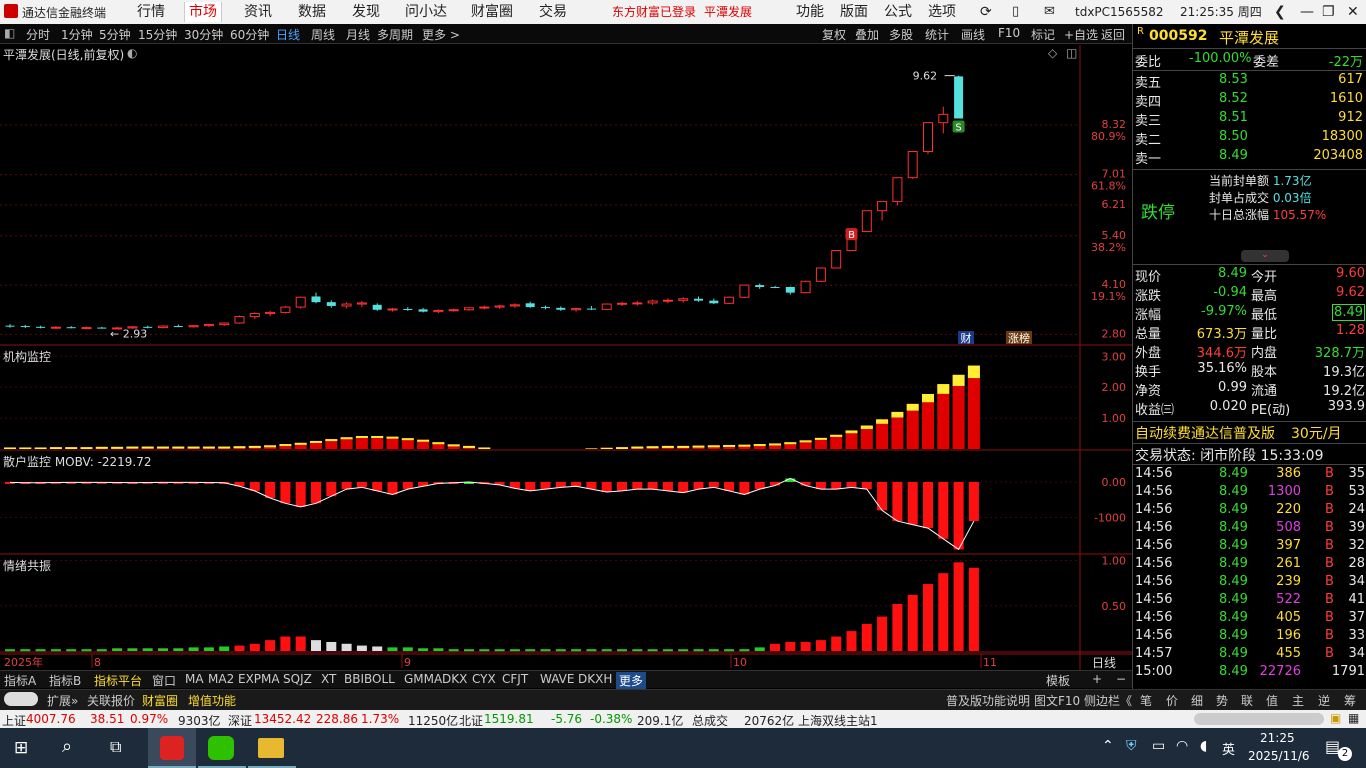 This screenshot has width=1366, height=768. What do you see at coordinates (1049, 12) in the screenshot?
I see `mail-icon: ✉` at bounding box center [1049, 12].